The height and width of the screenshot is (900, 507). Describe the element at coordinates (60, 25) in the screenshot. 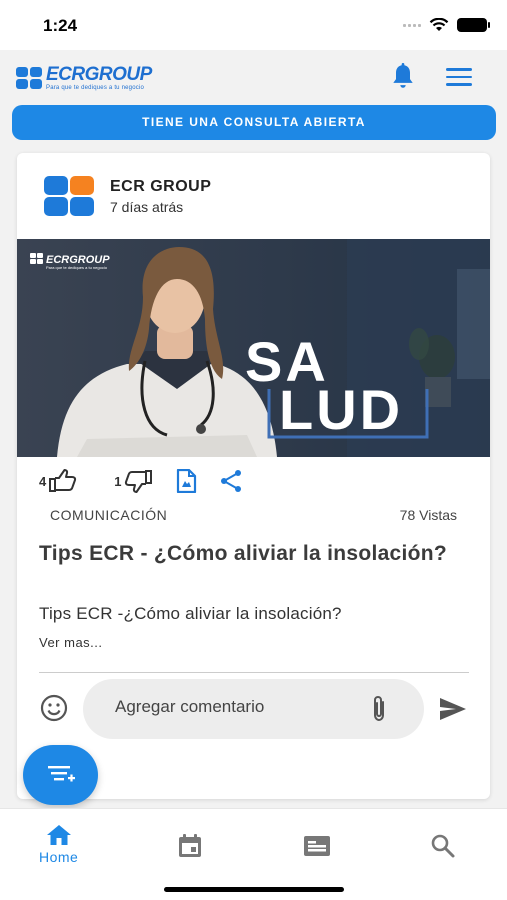

I see `status-time: 1:24` at that location.